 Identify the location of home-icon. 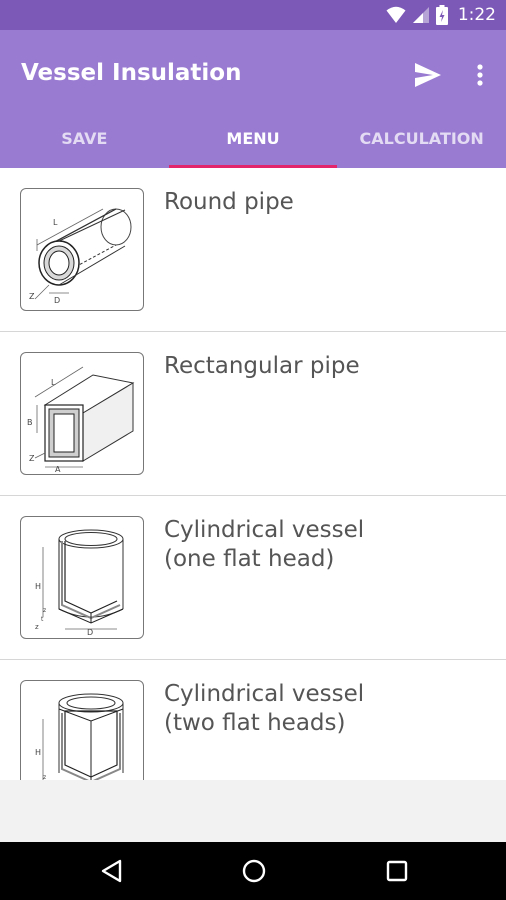
(254, 871).